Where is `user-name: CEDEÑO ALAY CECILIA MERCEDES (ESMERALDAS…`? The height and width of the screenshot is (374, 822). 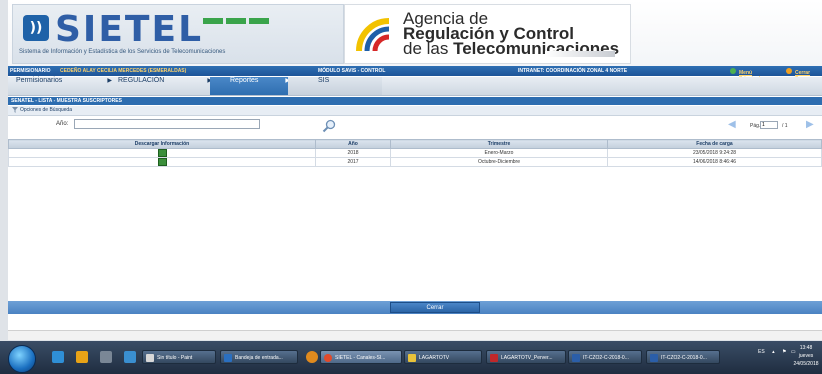 user-name: CEDEÑO ALAY CECILIA MERCEDES (ESMERALDAS… is located at coordinates (123, 71).